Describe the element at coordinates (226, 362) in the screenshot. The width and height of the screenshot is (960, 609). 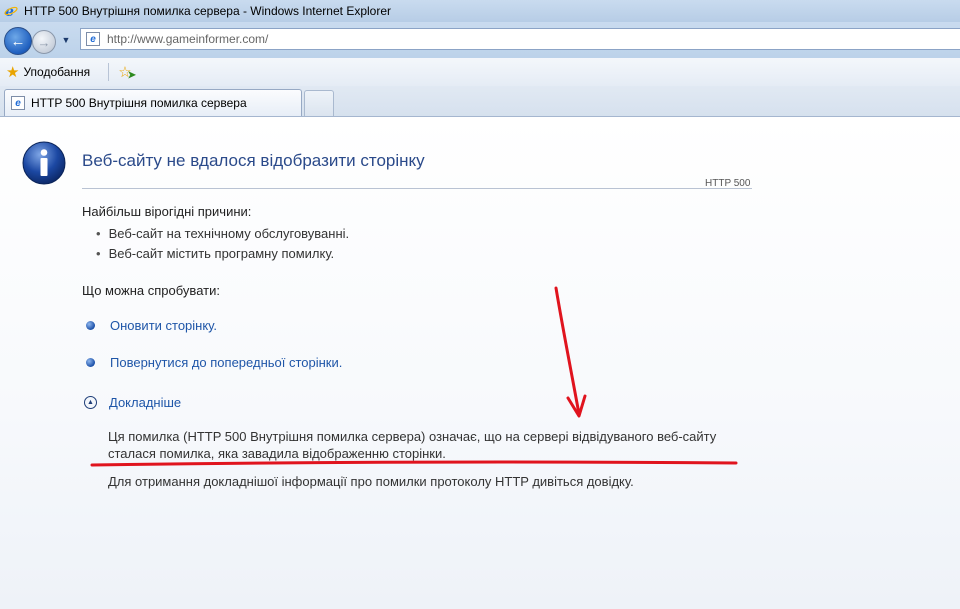
I see `go-back-label: Повернутися до попередньої сторінки.` at that location.